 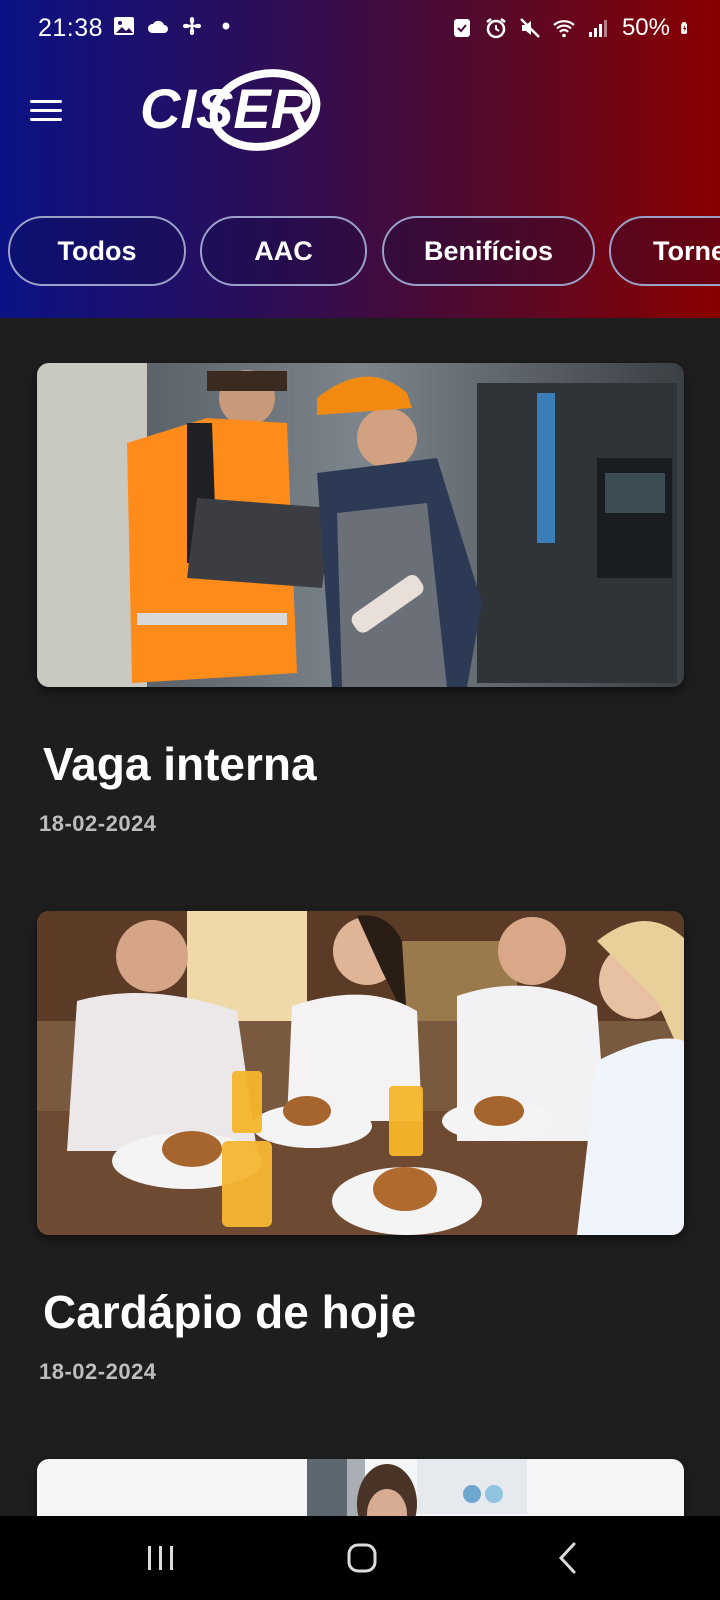 What do you see at coordinates (569, 1558) in the screenshot?
I see `back-icon` at bounding box center [569, 1558].